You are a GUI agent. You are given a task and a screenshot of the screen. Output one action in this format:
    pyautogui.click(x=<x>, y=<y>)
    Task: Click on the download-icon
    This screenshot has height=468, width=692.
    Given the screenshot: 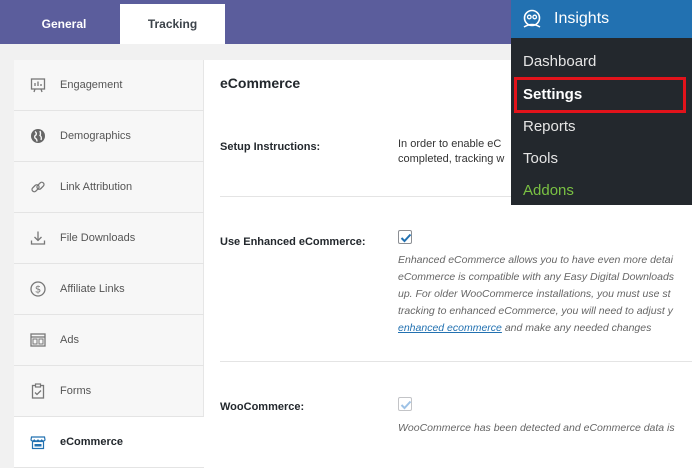 What is the action you would take?
    pyautogui.click(x=38, y=238)
    